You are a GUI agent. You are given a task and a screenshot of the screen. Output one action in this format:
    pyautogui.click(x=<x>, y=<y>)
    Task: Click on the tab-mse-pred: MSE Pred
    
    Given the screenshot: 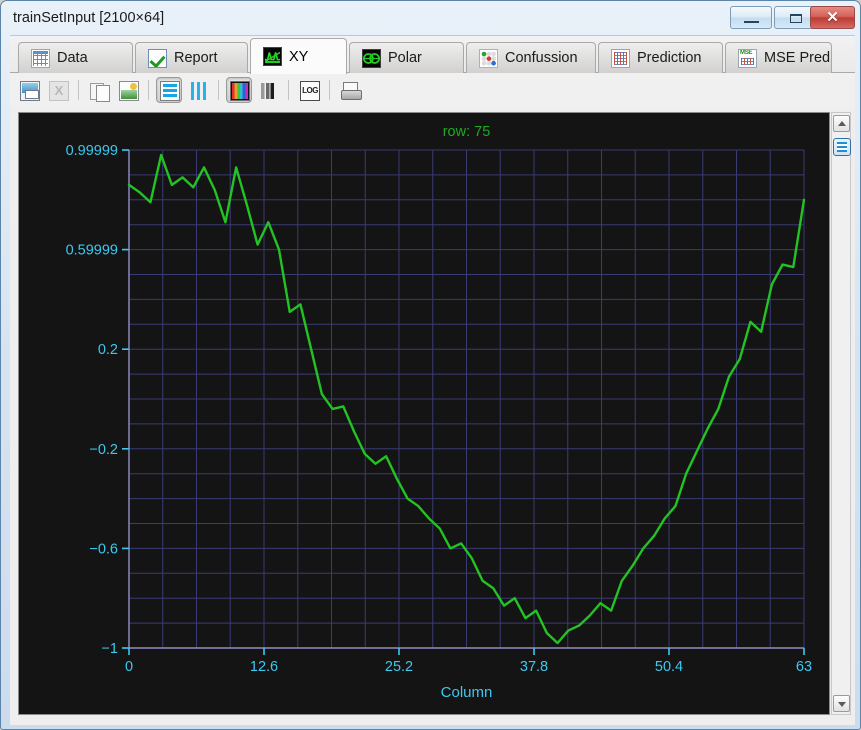 What is the action you would take?
    pyautogui.click(x=778, y=57)
    